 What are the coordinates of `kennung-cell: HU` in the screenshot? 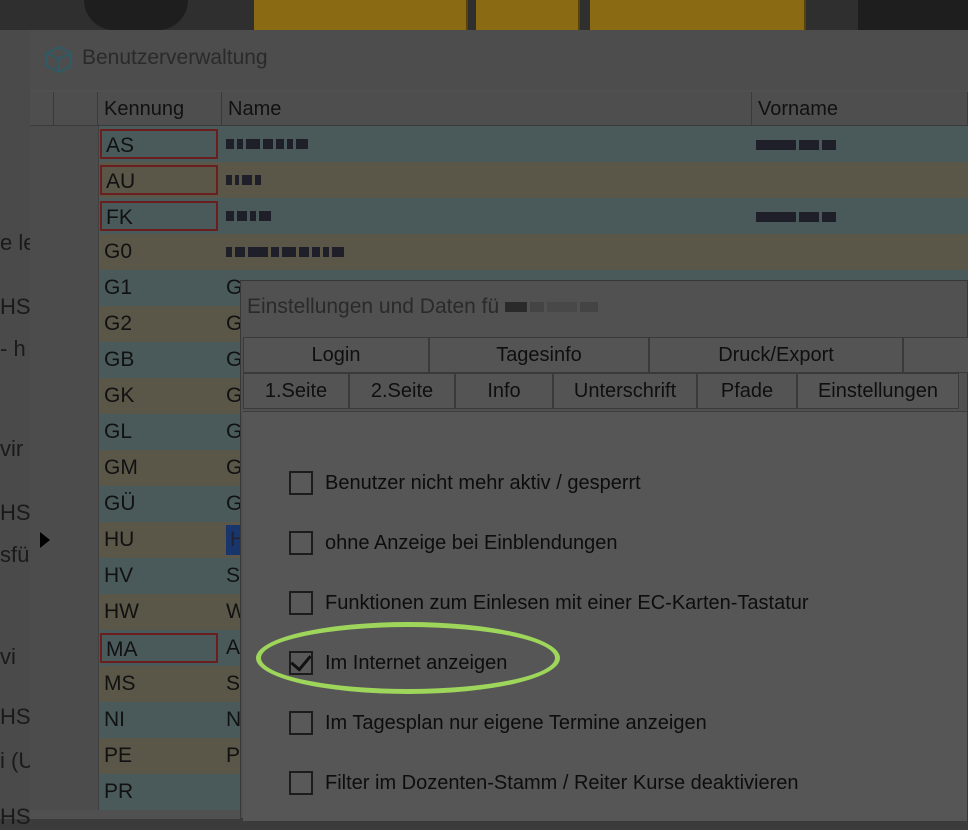 It's located at (159, 540).